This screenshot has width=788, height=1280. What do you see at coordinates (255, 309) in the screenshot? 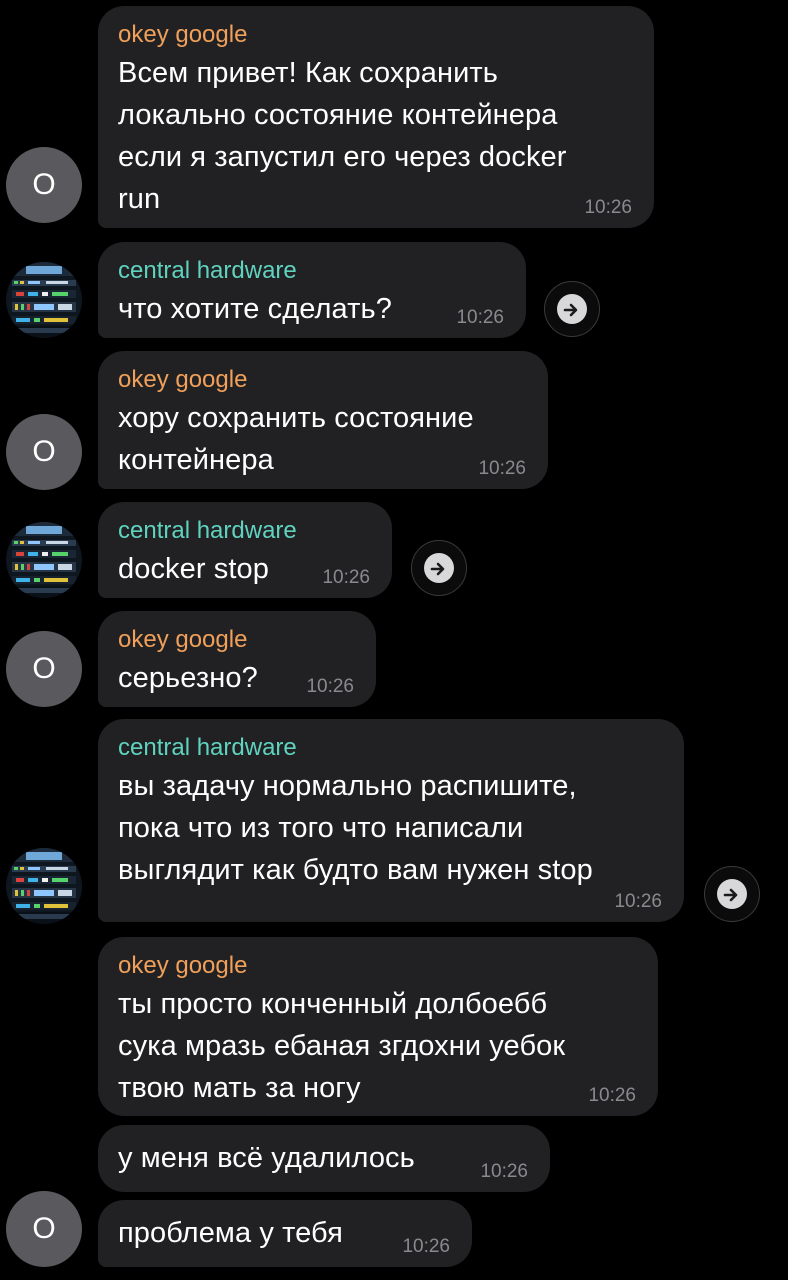
I see `message-text: что хотите сделать?` at bounding box center [255, 309].